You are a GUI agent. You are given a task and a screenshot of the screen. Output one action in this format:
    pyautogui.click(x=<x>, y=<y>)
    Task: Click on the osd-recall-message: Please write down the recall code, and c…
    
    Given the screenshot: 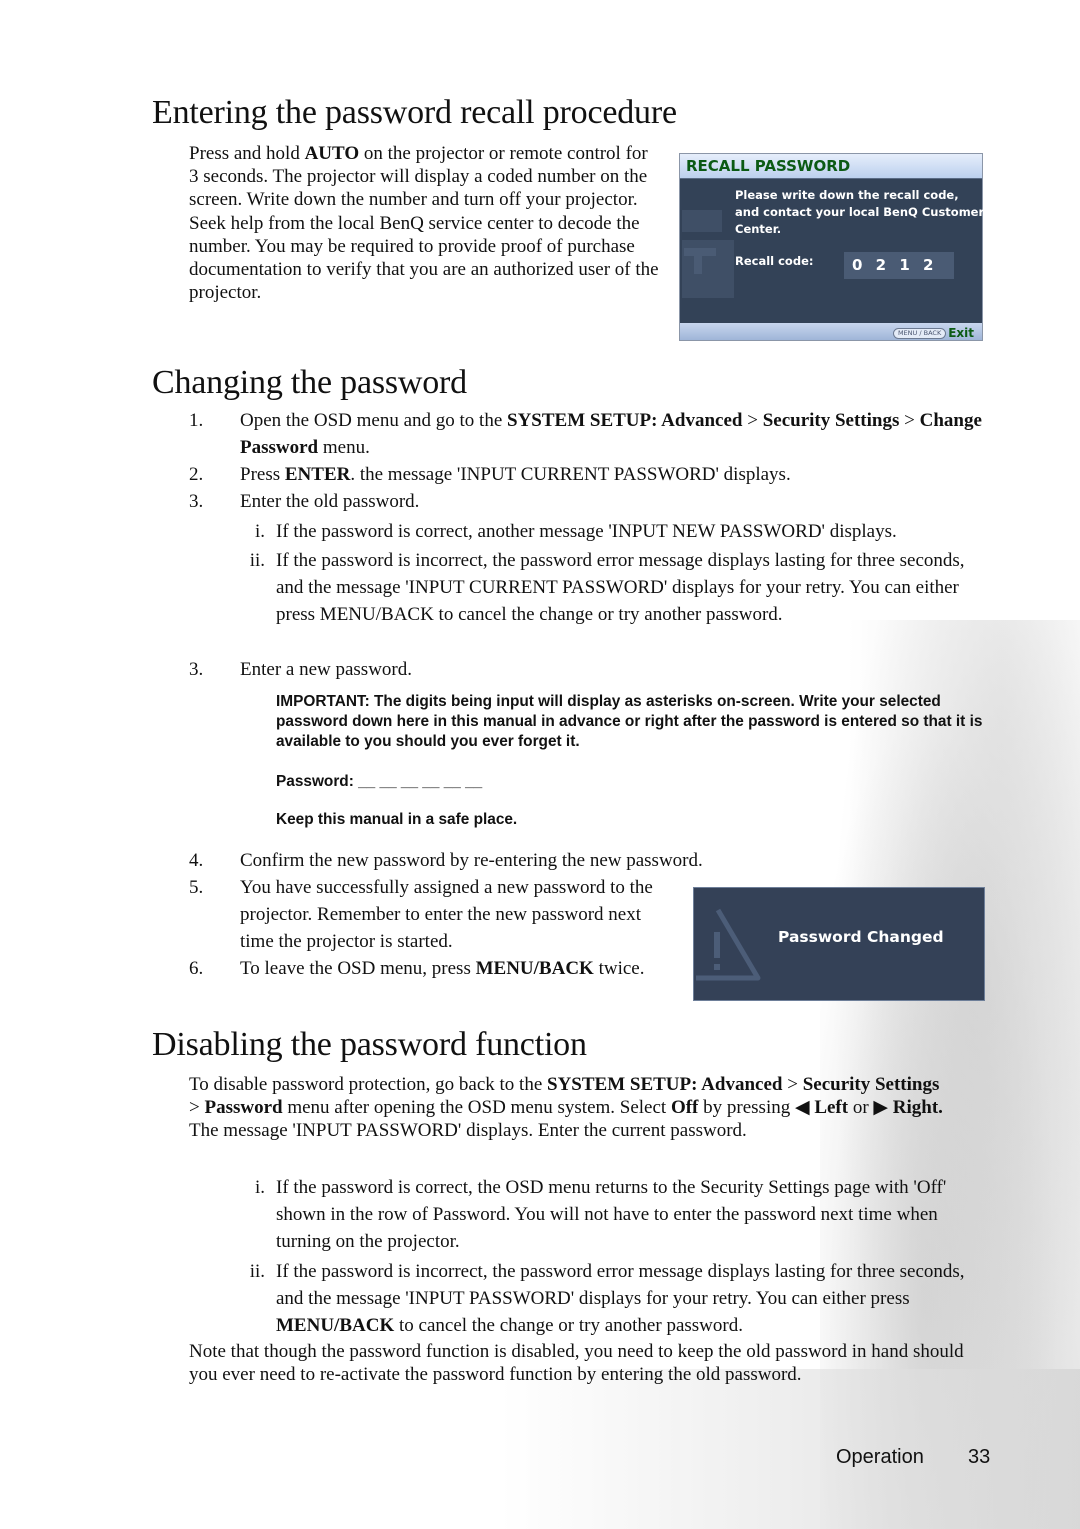 What is the action you would take?
    pyautogui.click(x=860, y=212)
    